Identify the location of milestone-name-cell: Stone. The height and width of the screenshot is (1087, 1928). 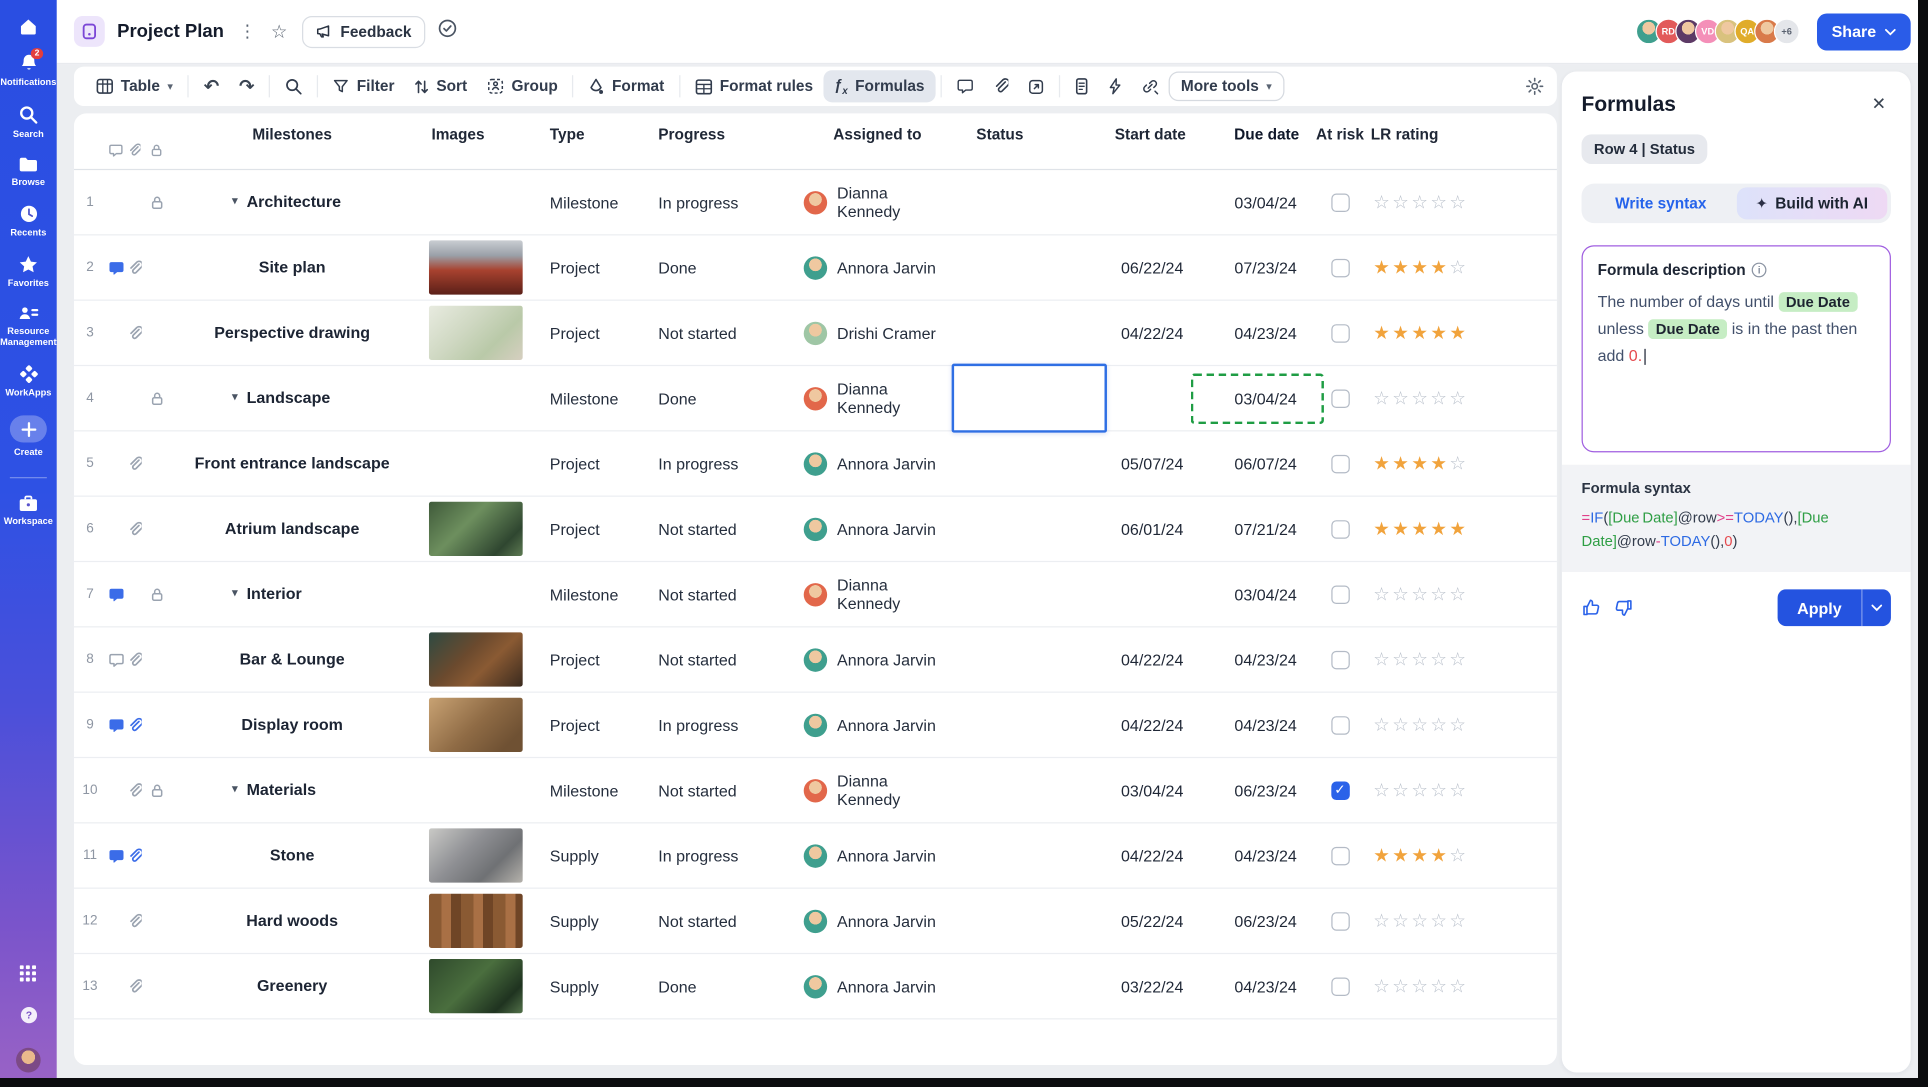
(292, 855).